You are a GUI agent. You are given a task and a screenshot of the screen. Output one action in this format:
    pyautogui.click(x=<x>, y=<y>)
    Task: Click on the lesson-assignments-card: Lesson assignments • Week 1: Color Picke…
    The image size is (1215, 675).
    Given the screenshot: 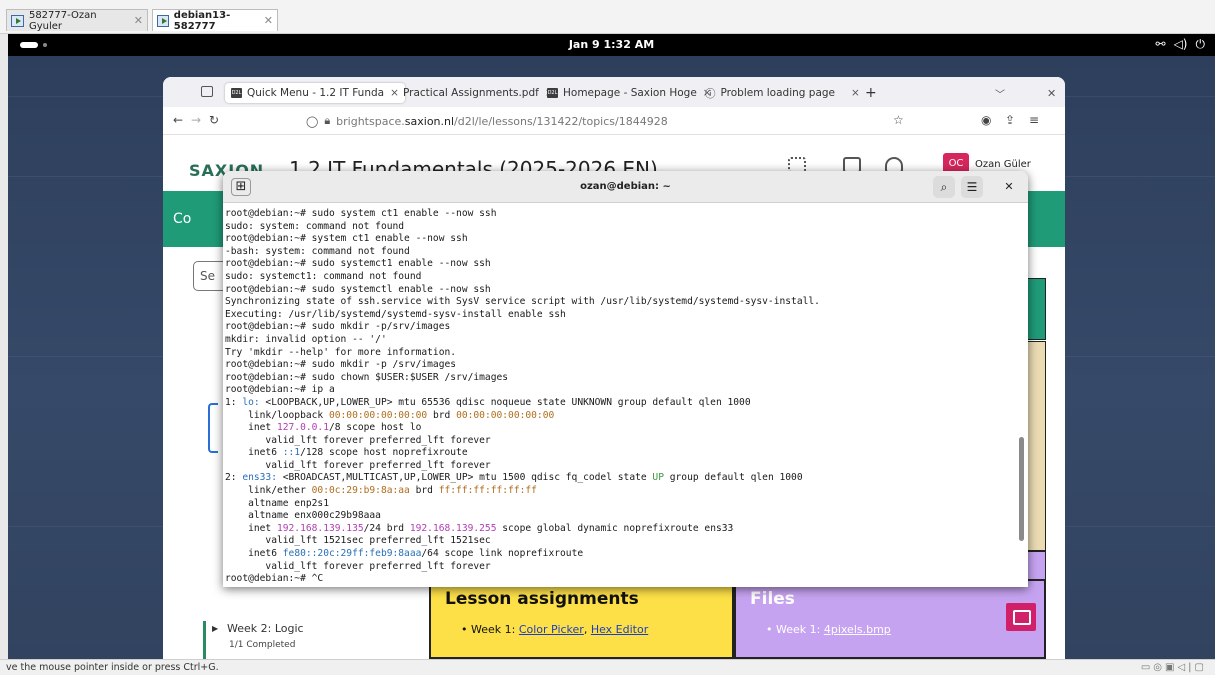 What is the action you would take?
    pyautogui.click(x=581, y=619)
    